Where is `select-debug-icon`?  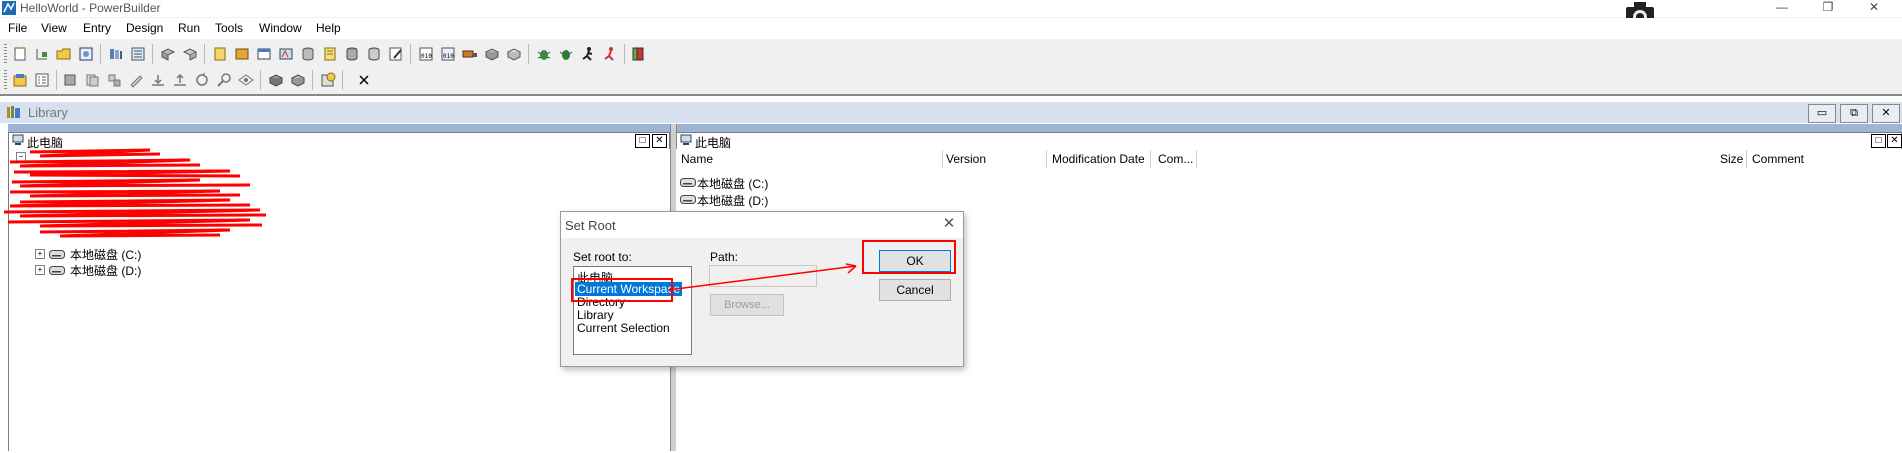 select-debug-icon is located at coordinates (566, 54).